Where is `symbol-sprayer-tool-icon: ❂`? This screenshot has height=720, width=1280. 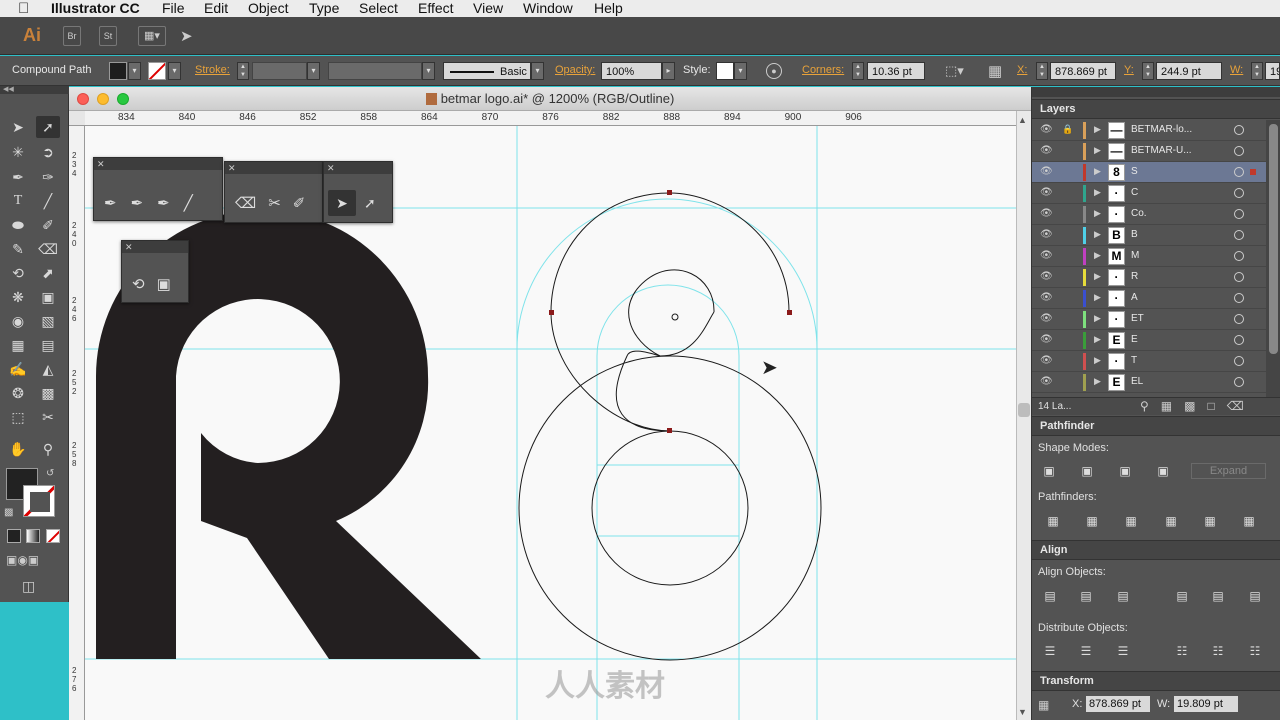 symbol-sprayer-tool-icon: ❂ is located at coordinates (18, 393).